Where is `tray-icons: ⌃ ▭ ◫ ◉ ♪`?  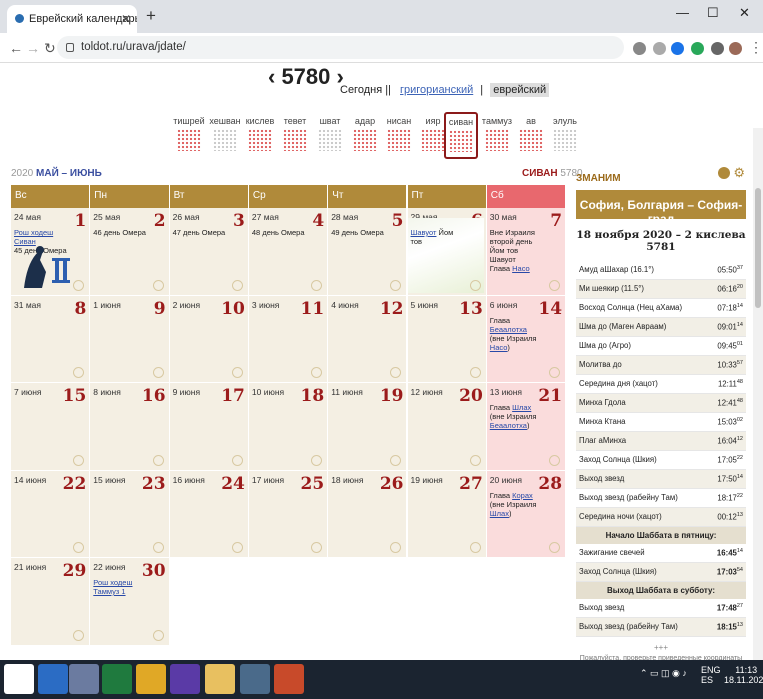
tray-icons: ⌃ ▭ ◫ ◉ ♪ is located at coordinates (663, 673).